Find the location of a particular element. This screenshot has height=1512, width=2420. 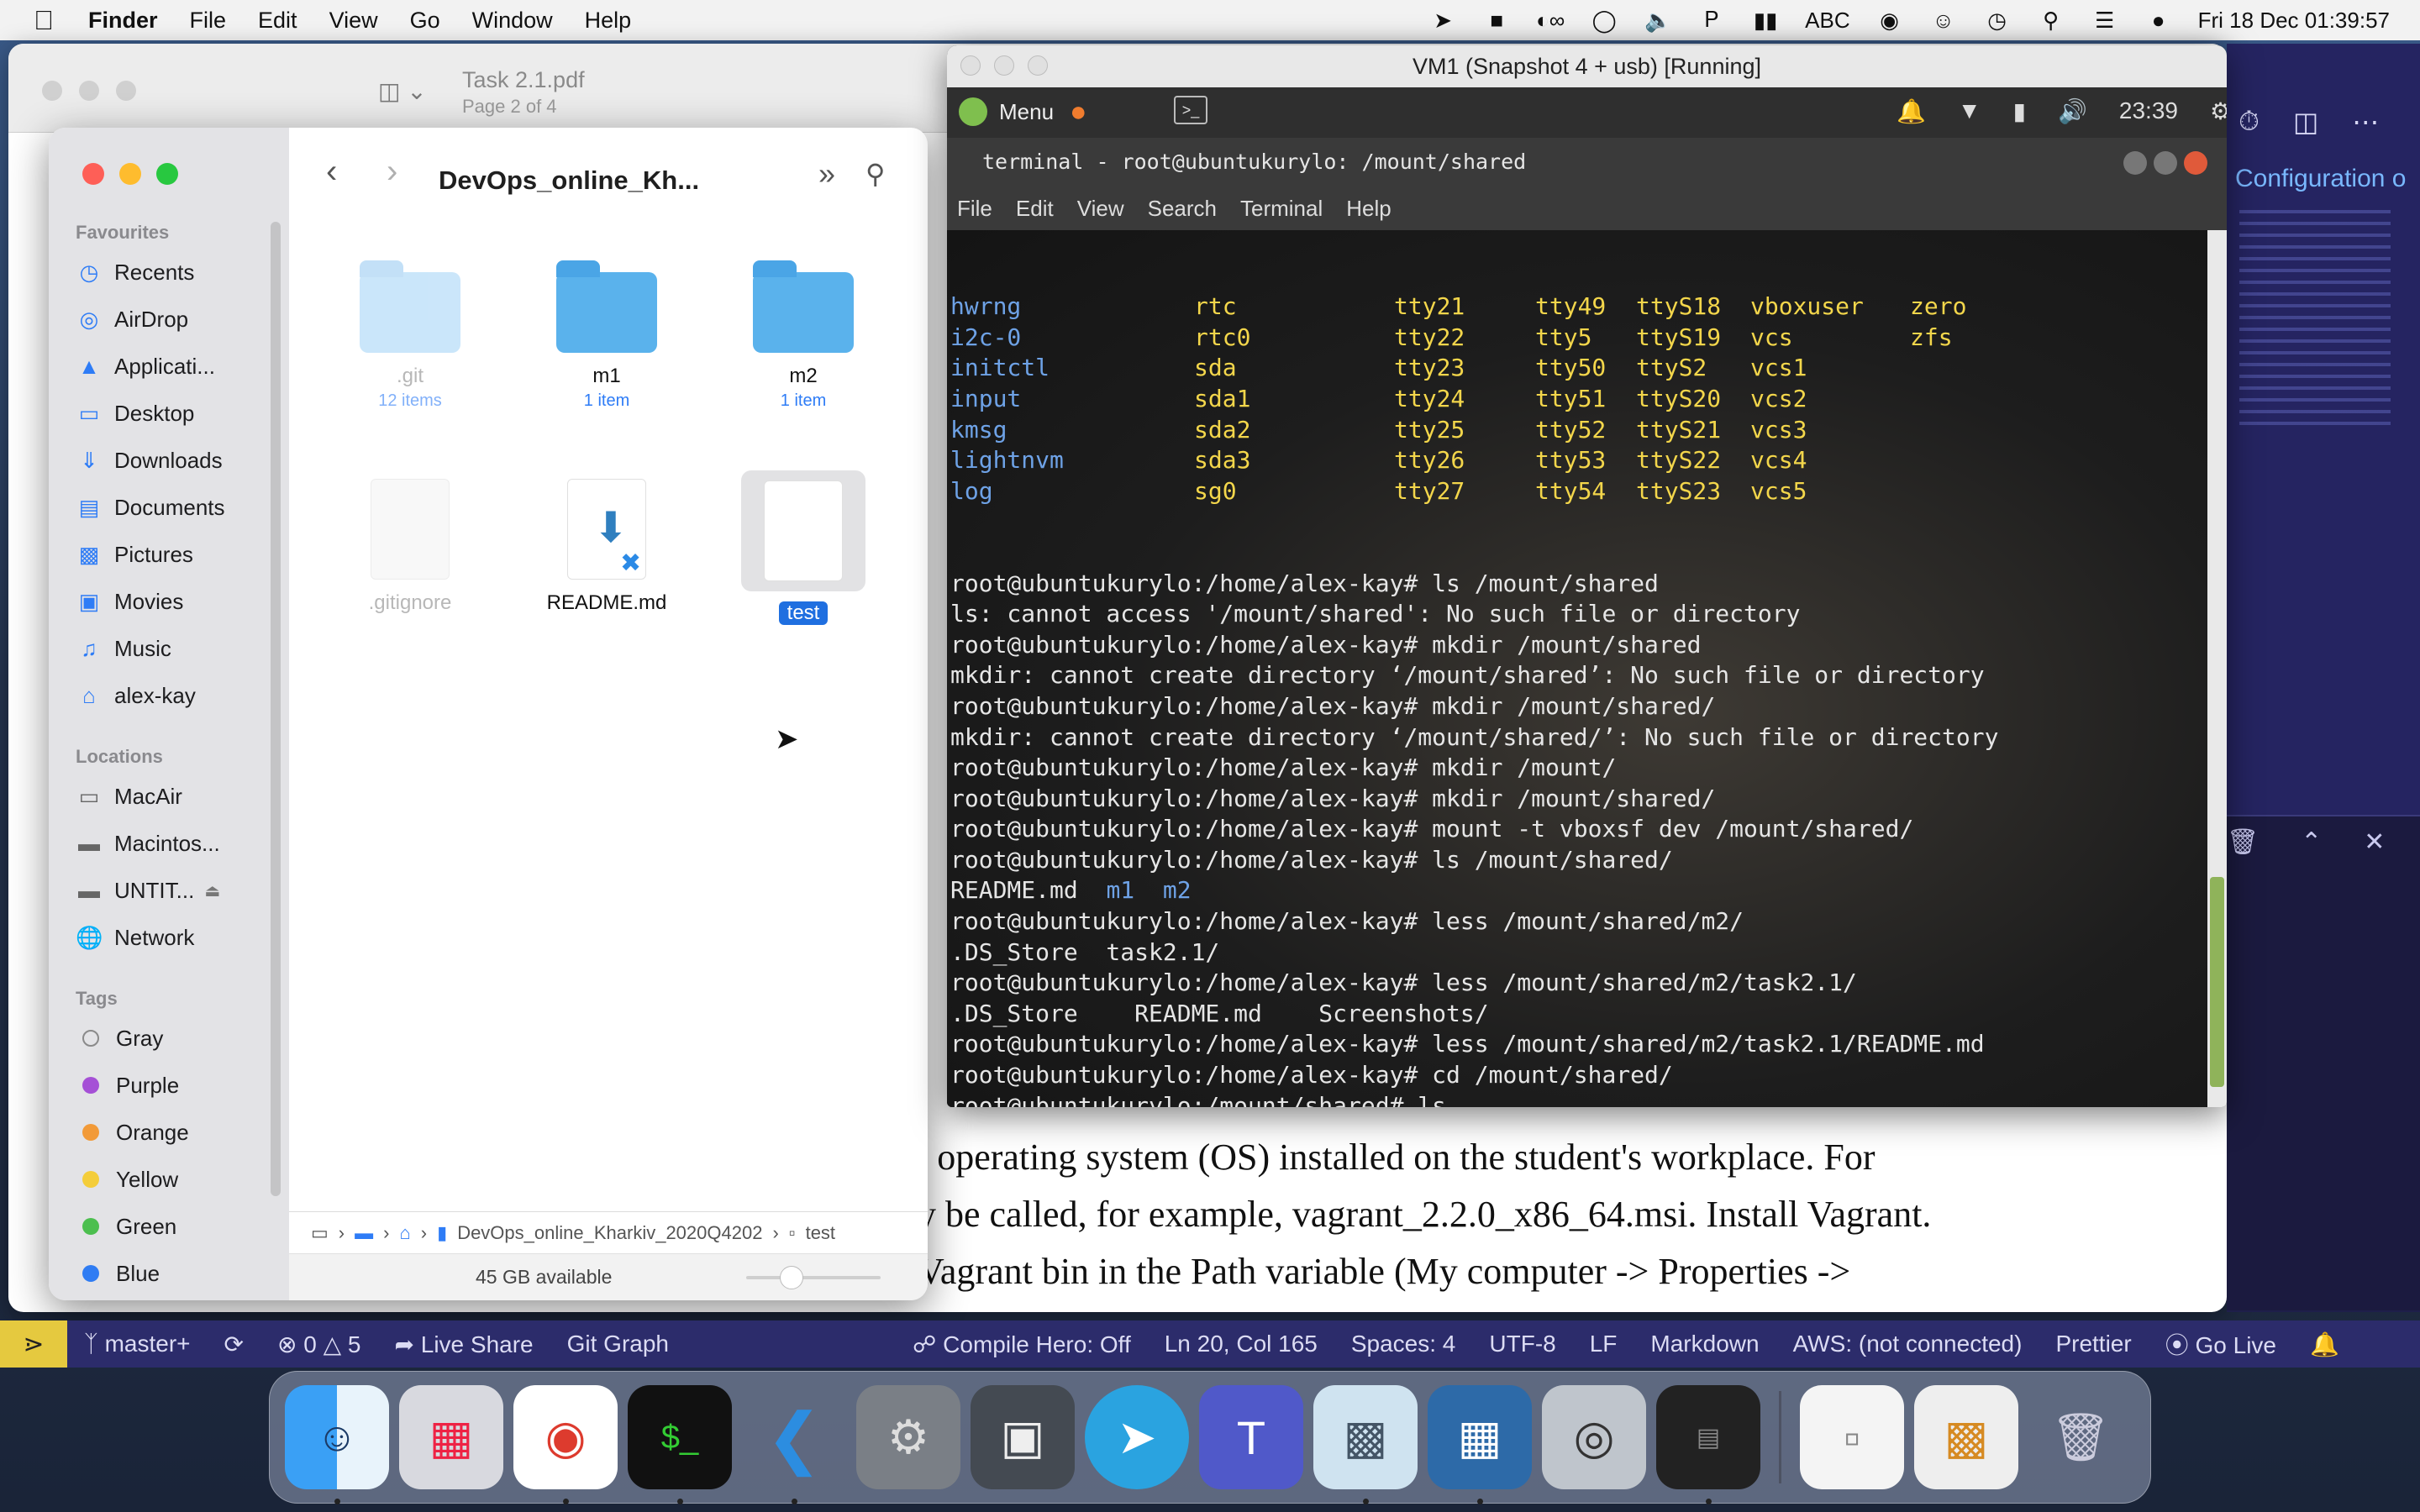

sidebar-scrollbar is located at coordinates (276, 709).